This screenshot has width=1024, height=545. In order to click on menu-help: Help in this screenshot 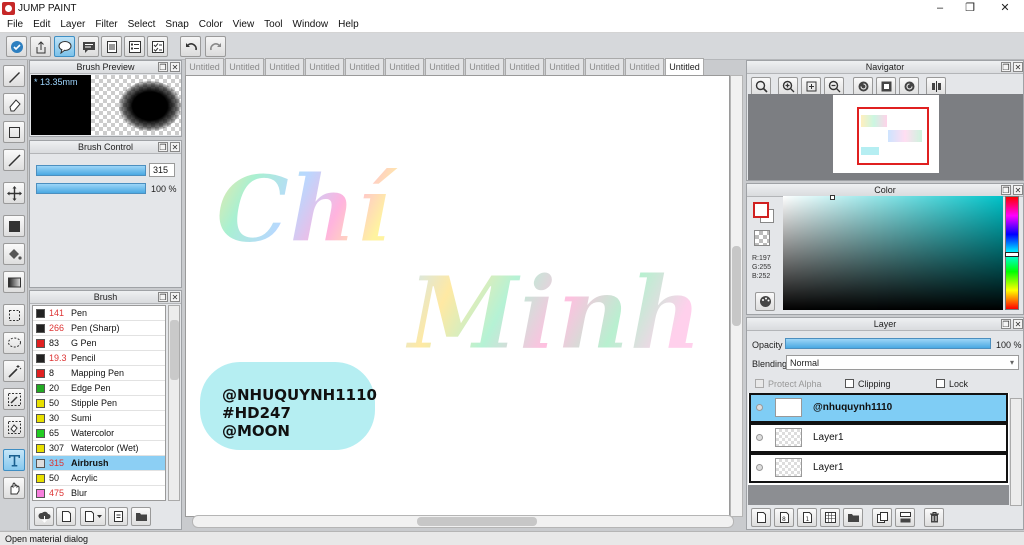, I will do `click(348, 25)`.